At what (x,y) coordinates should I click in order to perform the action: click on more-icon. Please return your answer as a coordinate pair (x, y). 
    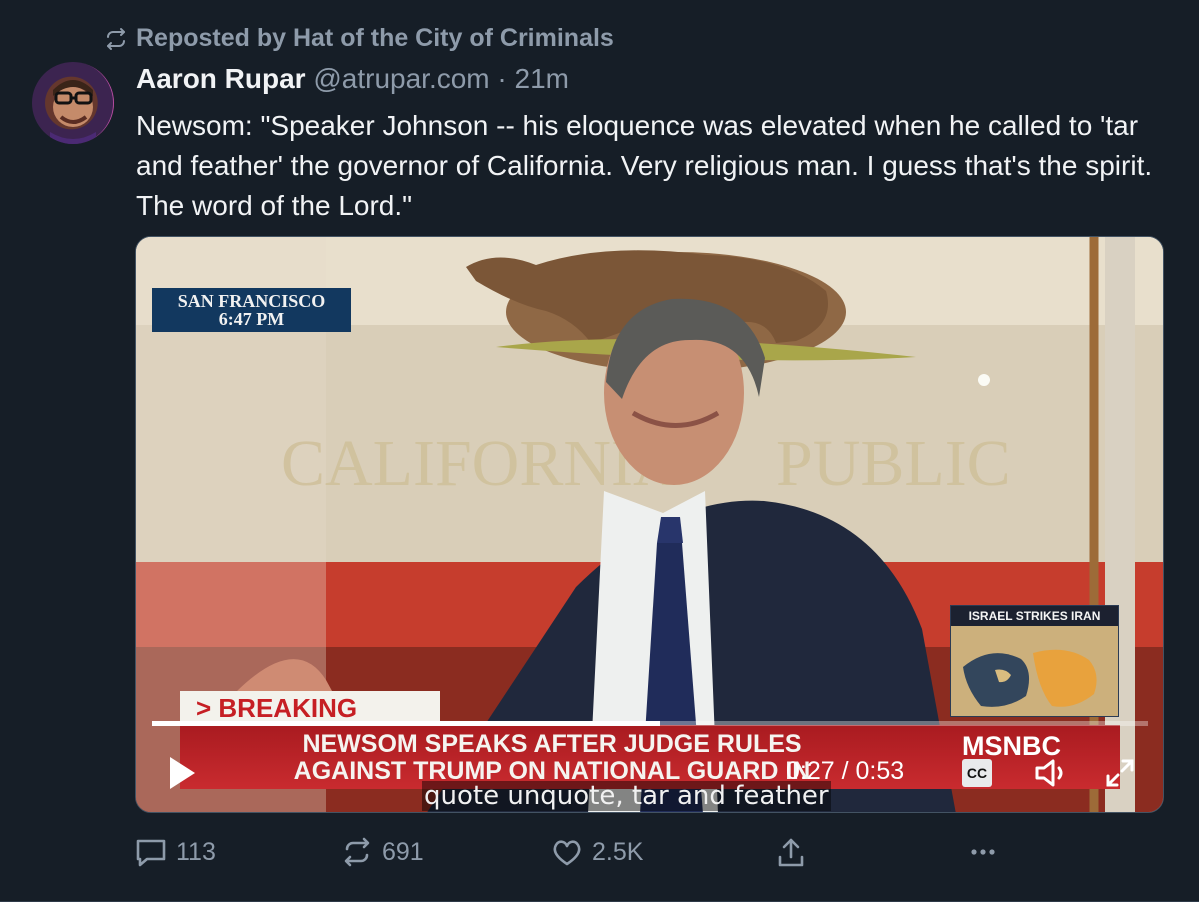
    Looking at the image, I should click on (983, 852).